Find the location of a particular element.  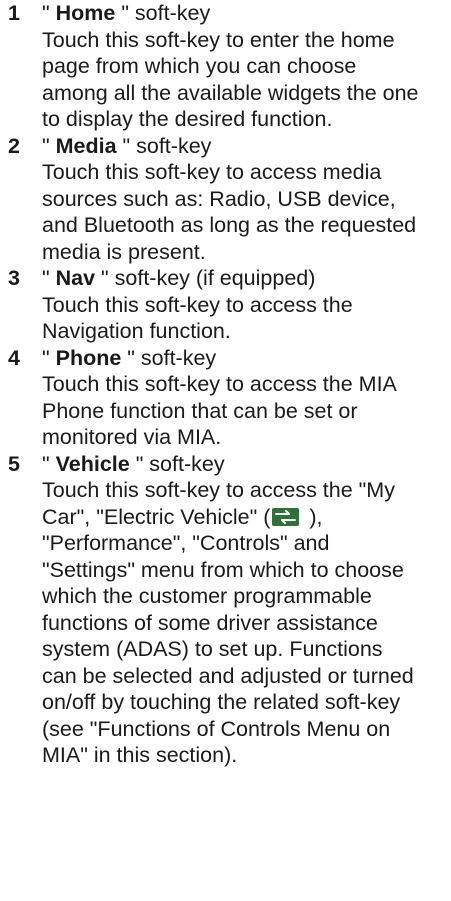

electric-vehicle-icon is located at coordinates (286, 516).